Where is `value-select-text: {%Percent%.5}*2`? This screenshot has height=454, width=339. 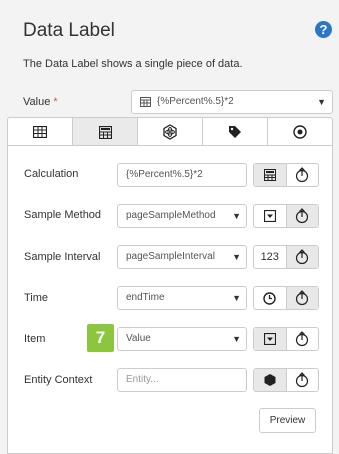
value-select-text: {%Percent%.5}*2 is located at coordinates (195, 101).